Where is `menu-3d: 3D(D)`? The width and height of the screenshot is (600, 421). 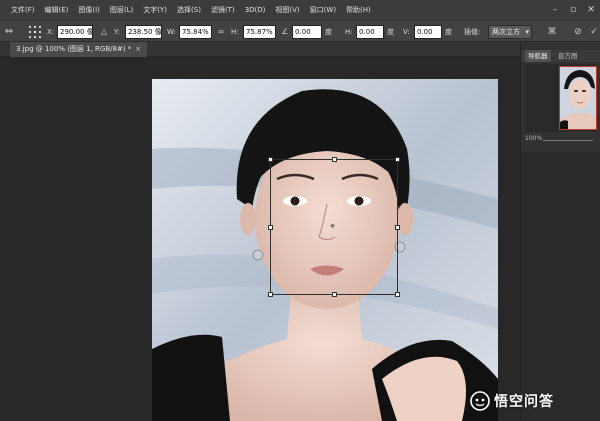
menu-3d: 3D(D) is located at coordinates (255, 10).